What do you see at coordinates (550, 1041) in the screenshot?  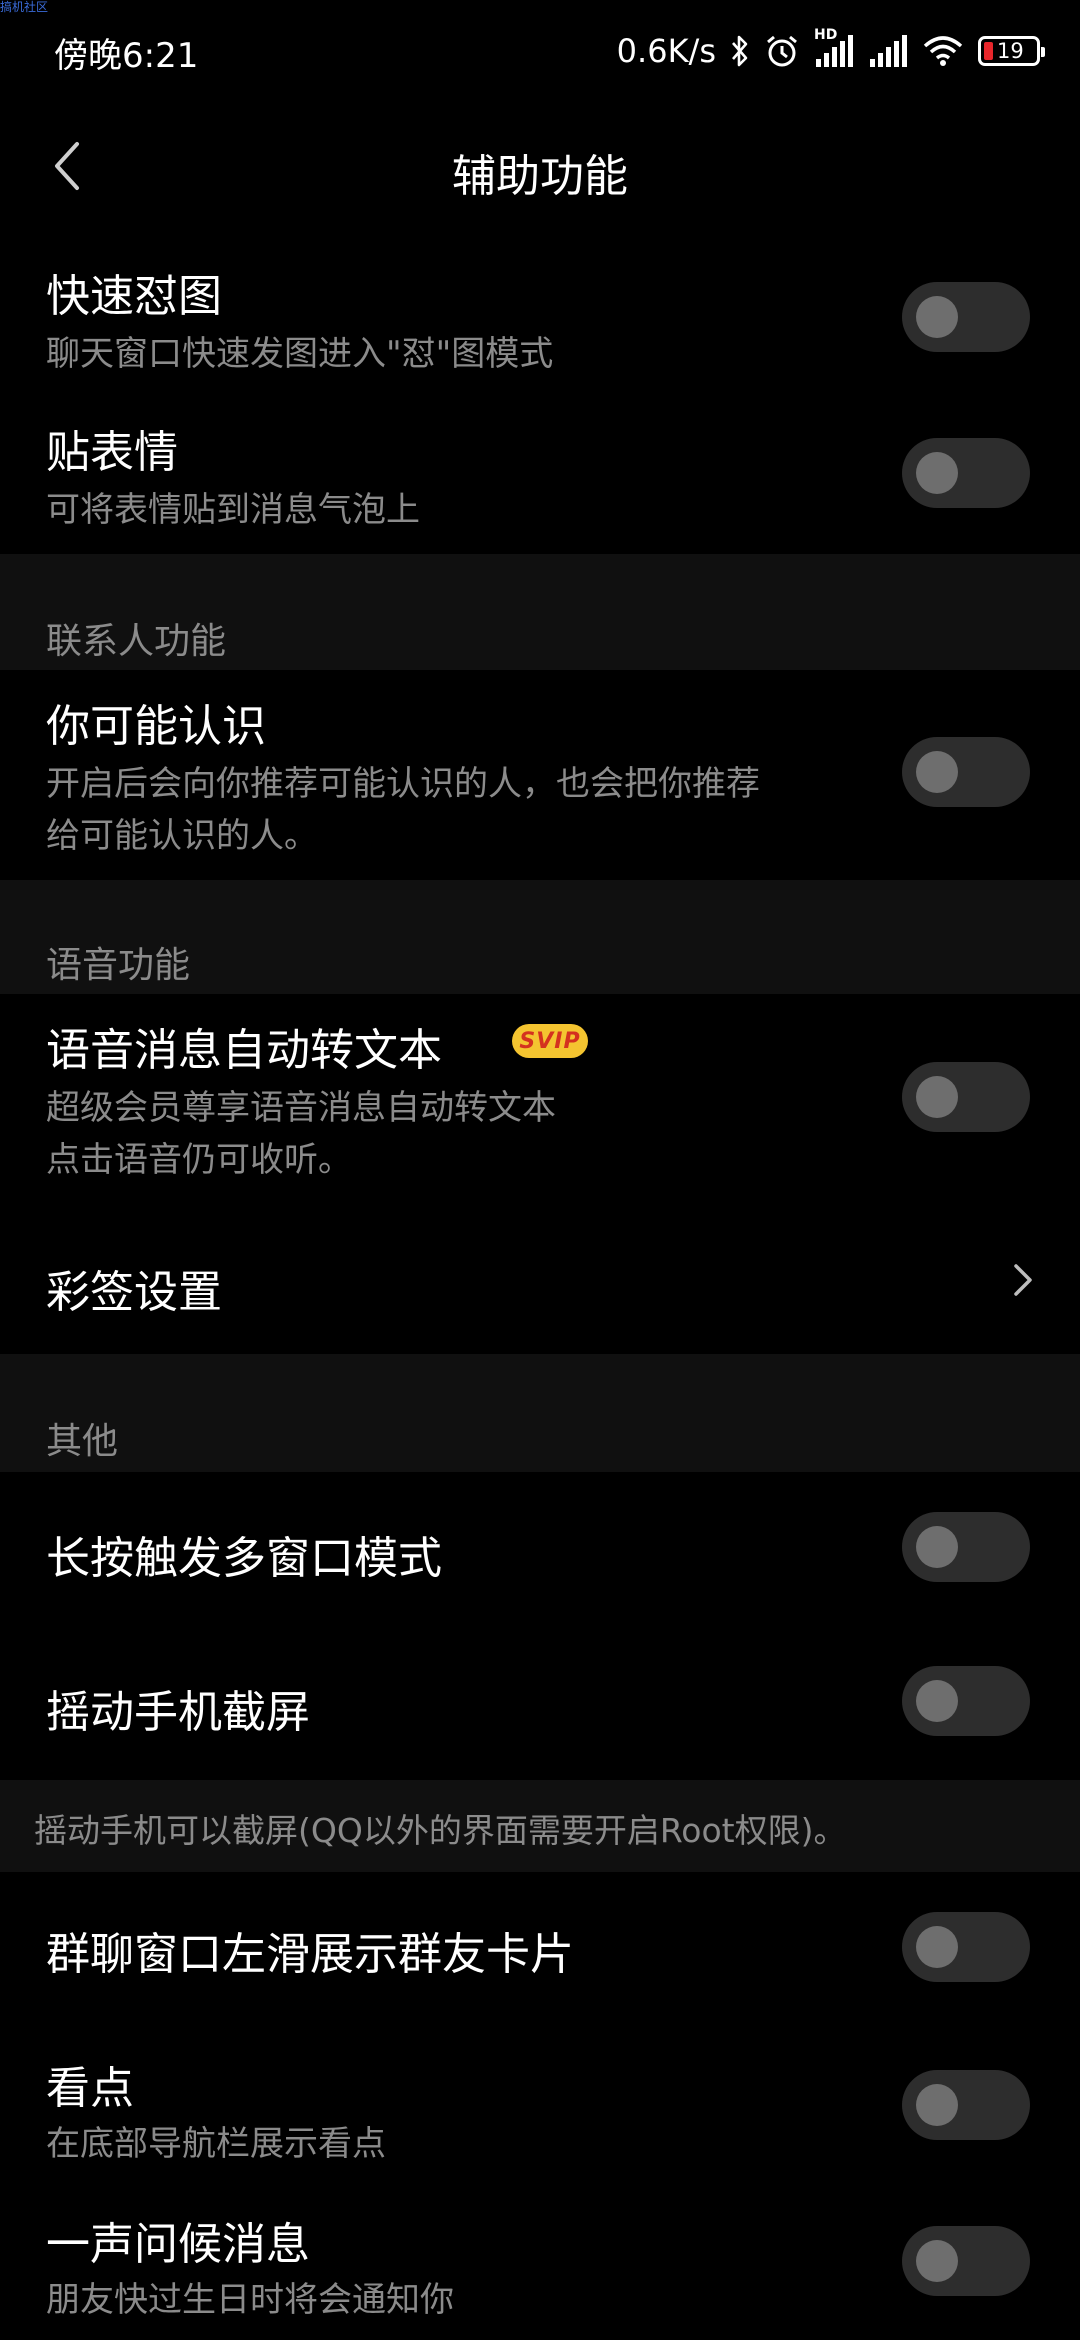 I see `svip-badge: SVIP` at bounding box center [550, 1041].